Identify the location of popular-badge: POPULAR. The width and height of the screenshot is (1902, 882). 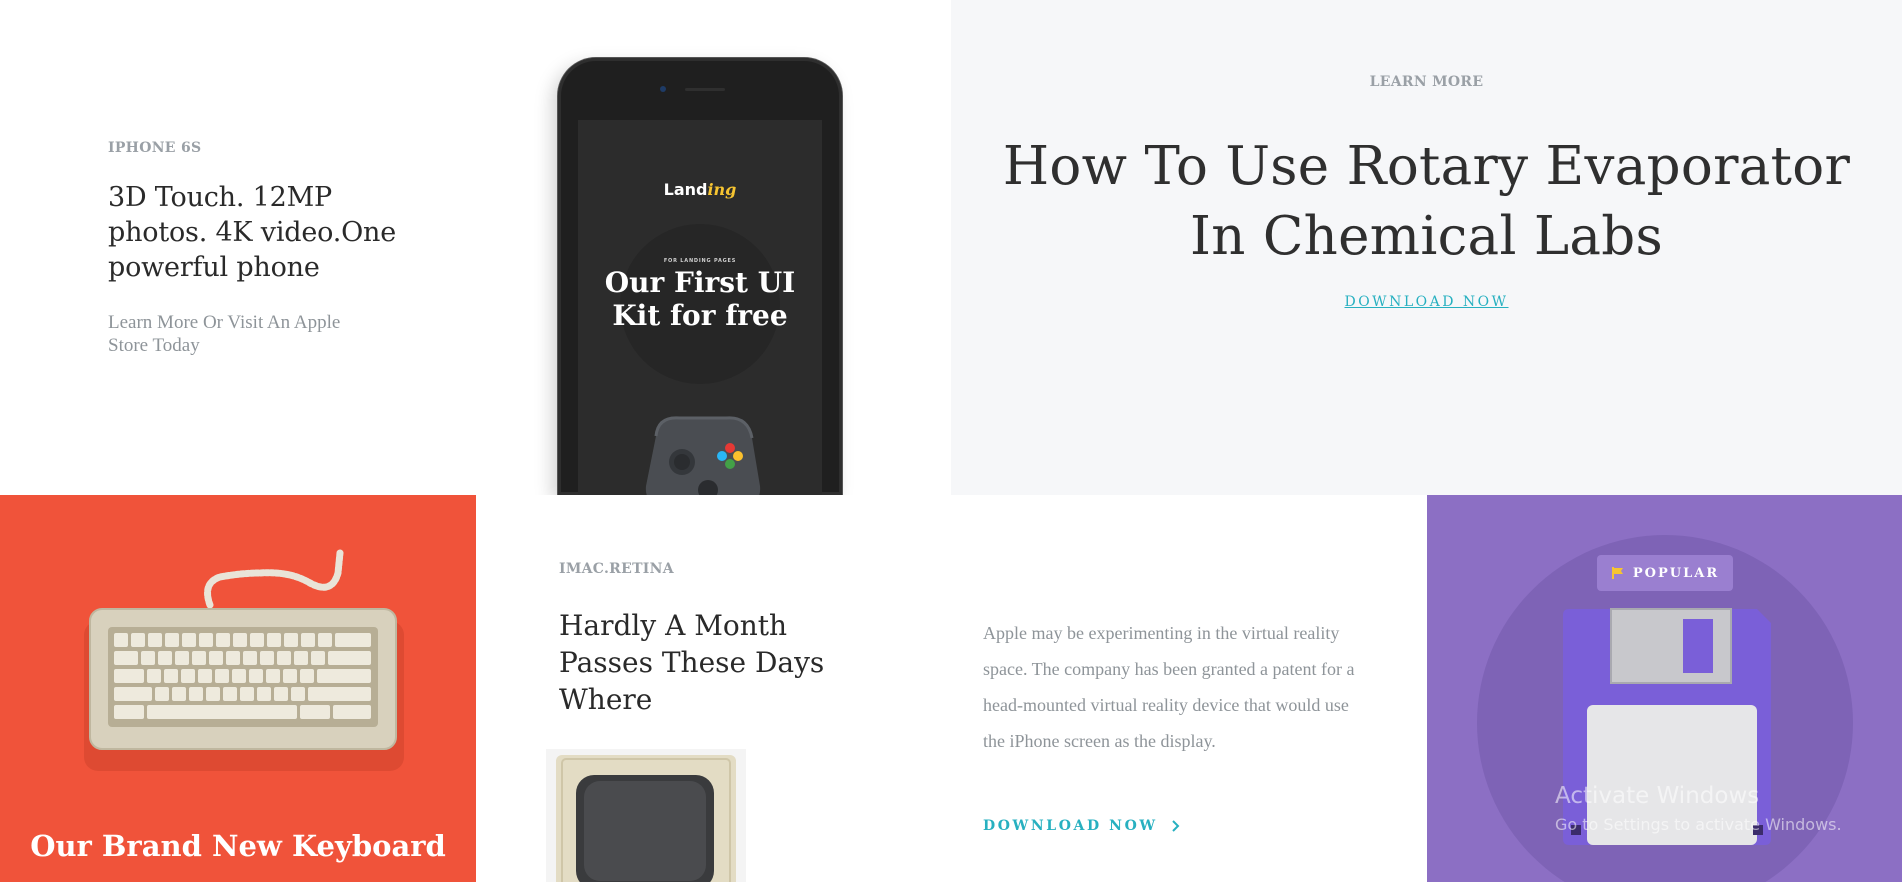
(1665, 573).